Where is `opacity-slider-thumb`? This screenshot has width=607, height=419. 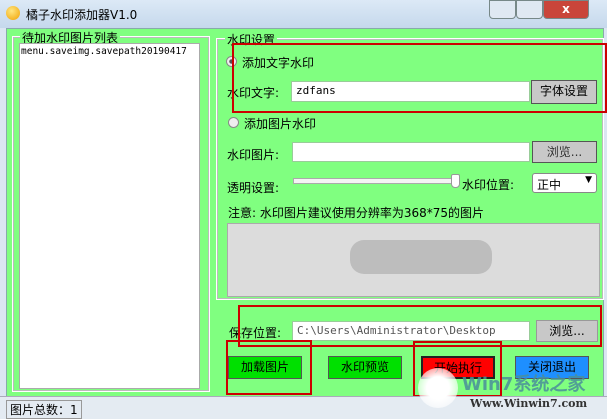
opacity-slider-thumb is located at coordinates (455, 181).